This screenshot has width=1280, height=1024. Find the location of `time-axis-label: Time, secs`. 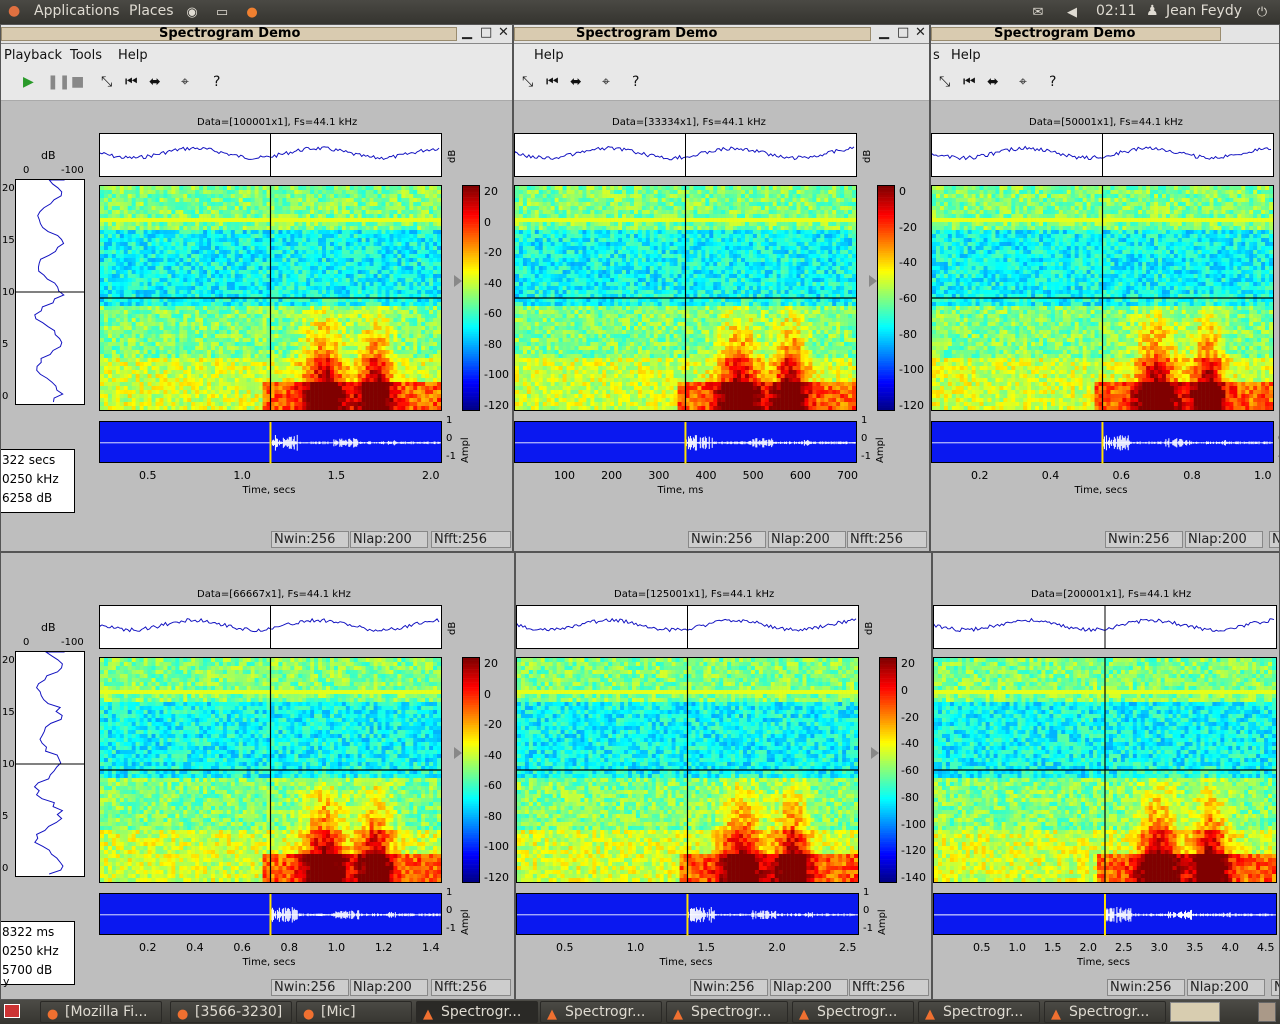

time-axis-label: Time, secs is located at coordinates (1103, 962).